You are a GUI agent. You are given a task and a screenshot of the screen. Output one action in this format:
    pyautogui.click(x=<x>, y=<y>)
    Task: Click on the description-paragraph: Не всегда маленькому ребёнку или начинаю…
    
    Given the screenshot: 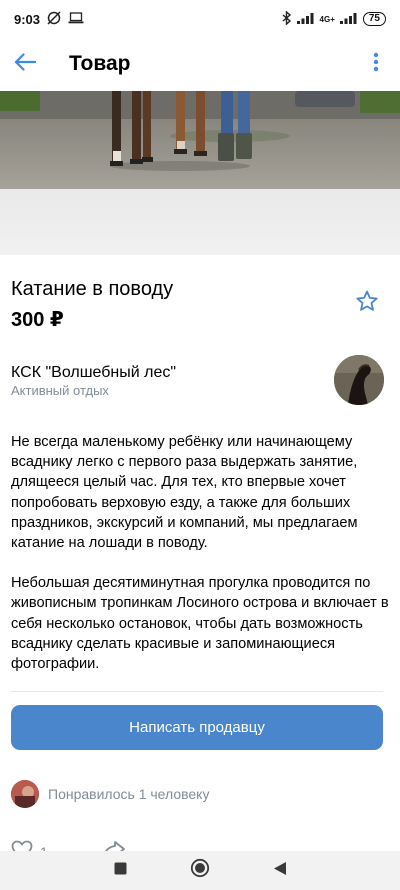 What is the action you would take?
    pyautogui.click(x=184, y=493)
    